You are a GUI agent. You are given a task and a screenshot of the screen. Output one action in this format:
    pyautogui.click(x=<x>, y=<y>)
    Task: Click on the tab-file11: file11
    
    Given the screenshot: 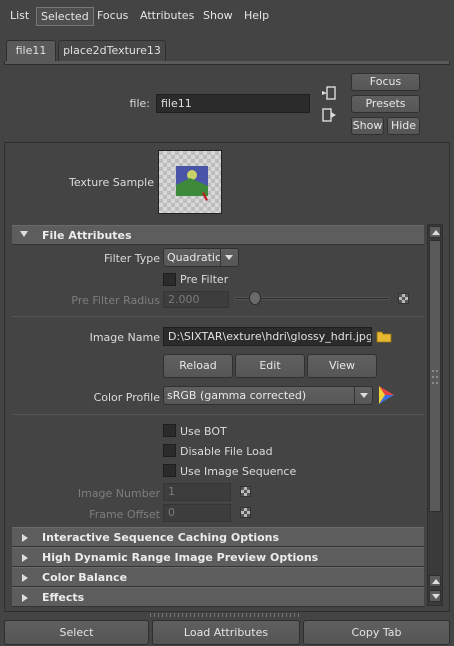 What is the action you would take?
    pyautogui.click(x=31, y=51)
    